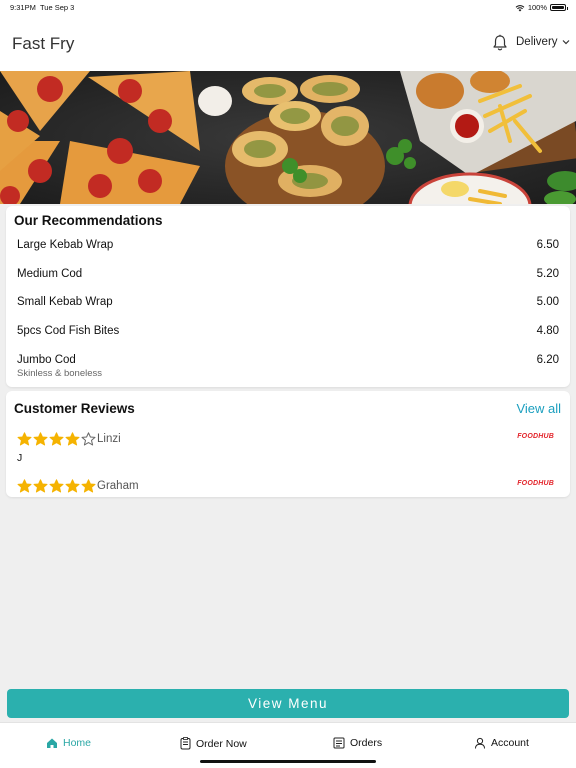  Describe the element at coordinates (537, 42) in the screenshot. I see `delivery-label: Delivery` at that location.